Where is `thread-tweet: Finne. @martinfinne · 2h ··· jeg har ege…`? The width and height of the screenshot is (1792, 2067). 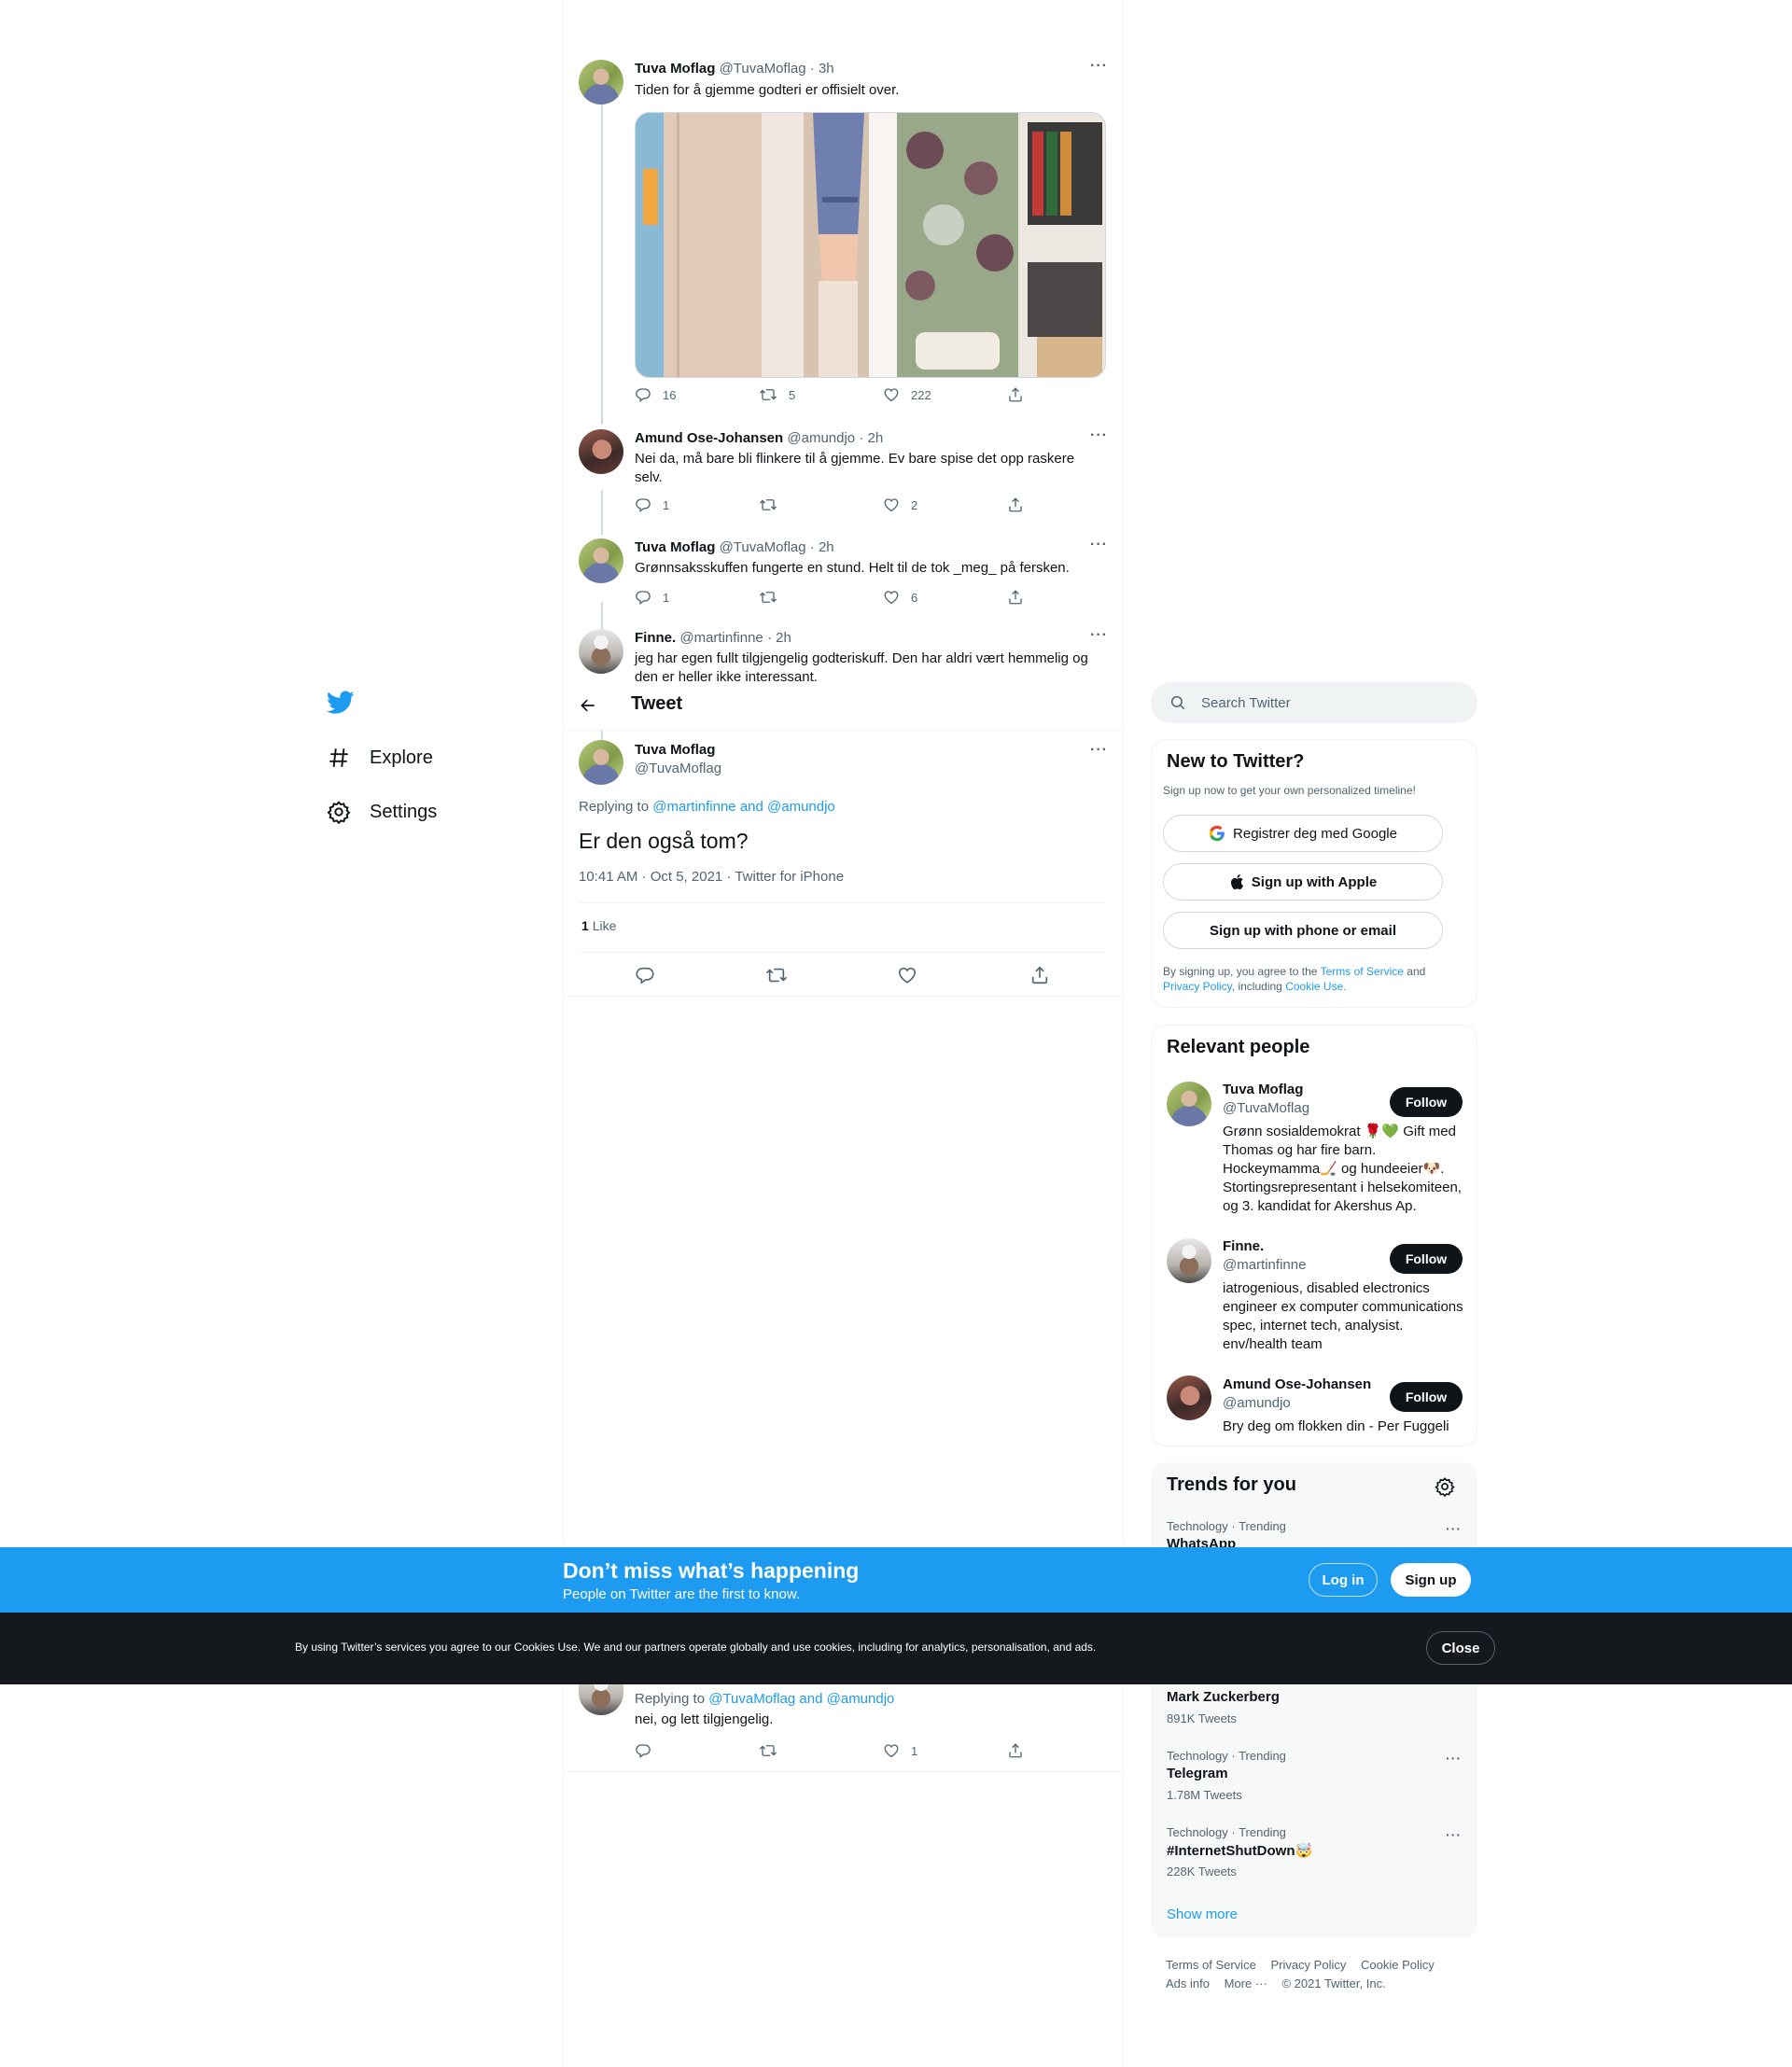 thread-tweet: Finne. @martinfinne · 2h ··· jeg har ege… is located at coordinates (843, 648).